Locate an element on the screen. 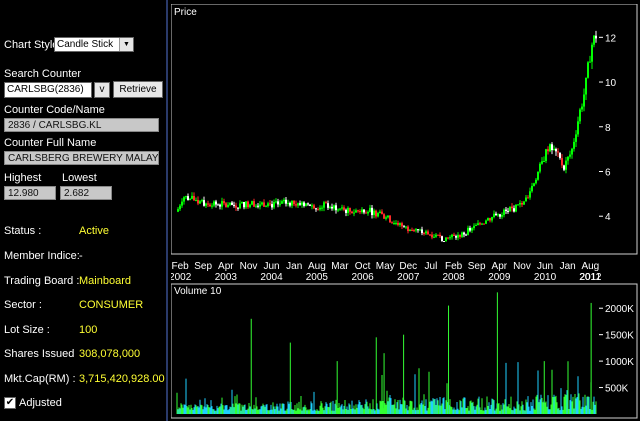 Image resolution: width=640 pixels, height=421 pixels. trading-board-label: Trading Board : is located at coordinates (42, 281).